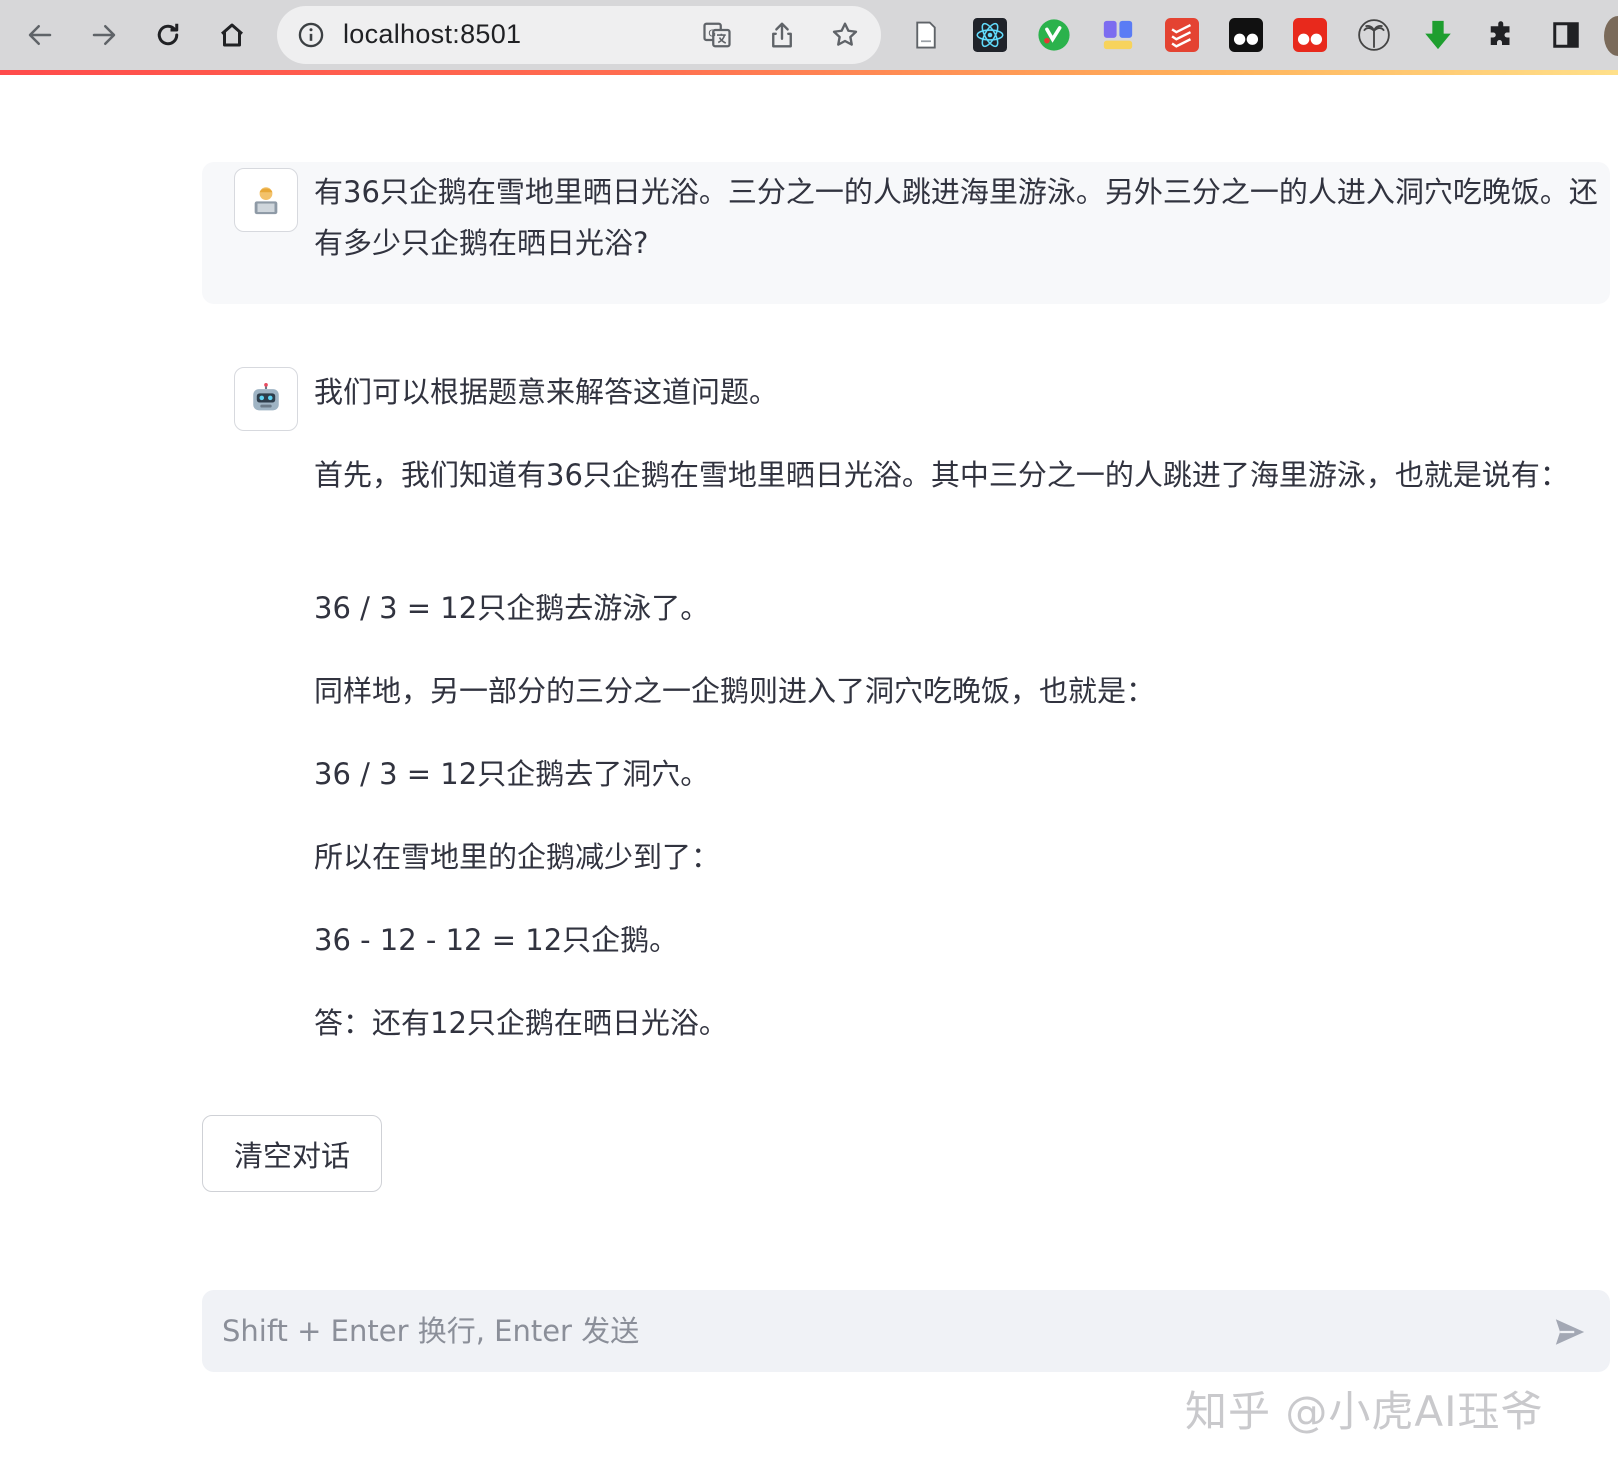 The height and width of the screenshot is (1468, 1618). I want to click on chat-input-container, so click(906, 1331).